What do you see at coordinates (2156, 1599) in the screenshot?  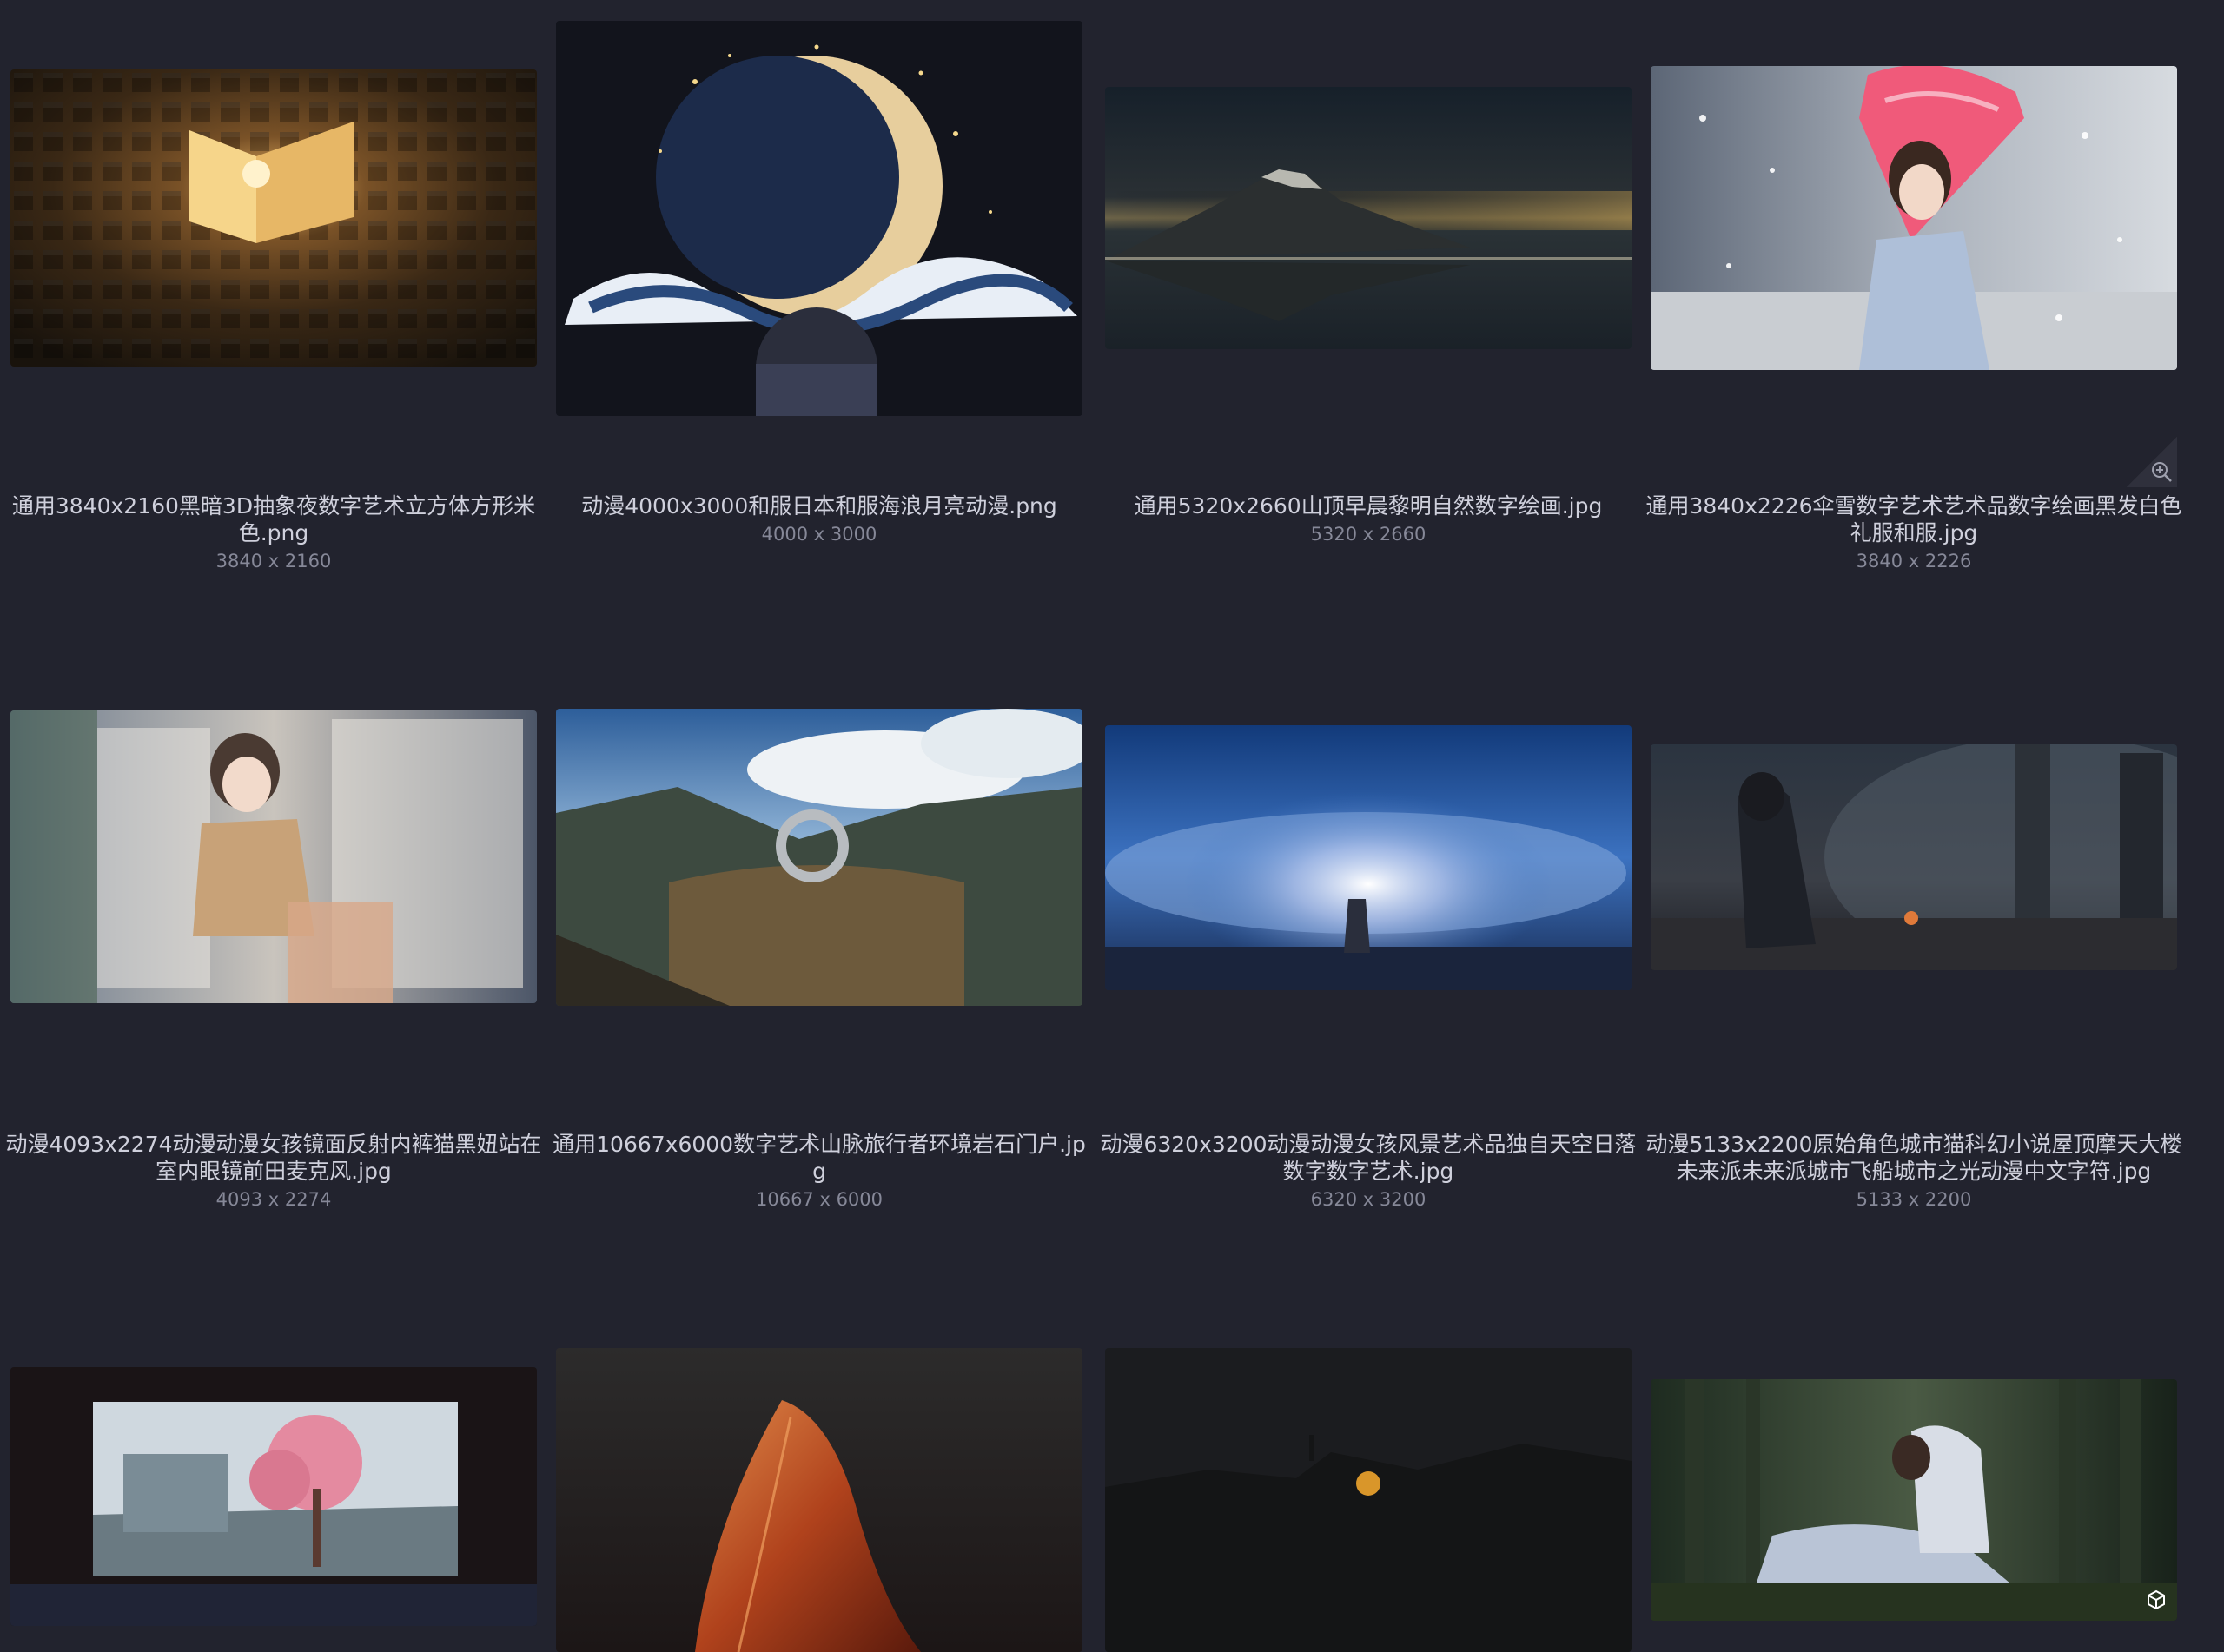 I see `cube-icon` at bounding box center [2156, 1599].